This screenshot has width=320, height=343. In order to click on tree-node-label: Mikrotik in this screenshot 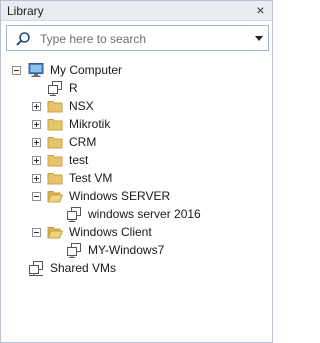, I will do `click(90, 124)`.